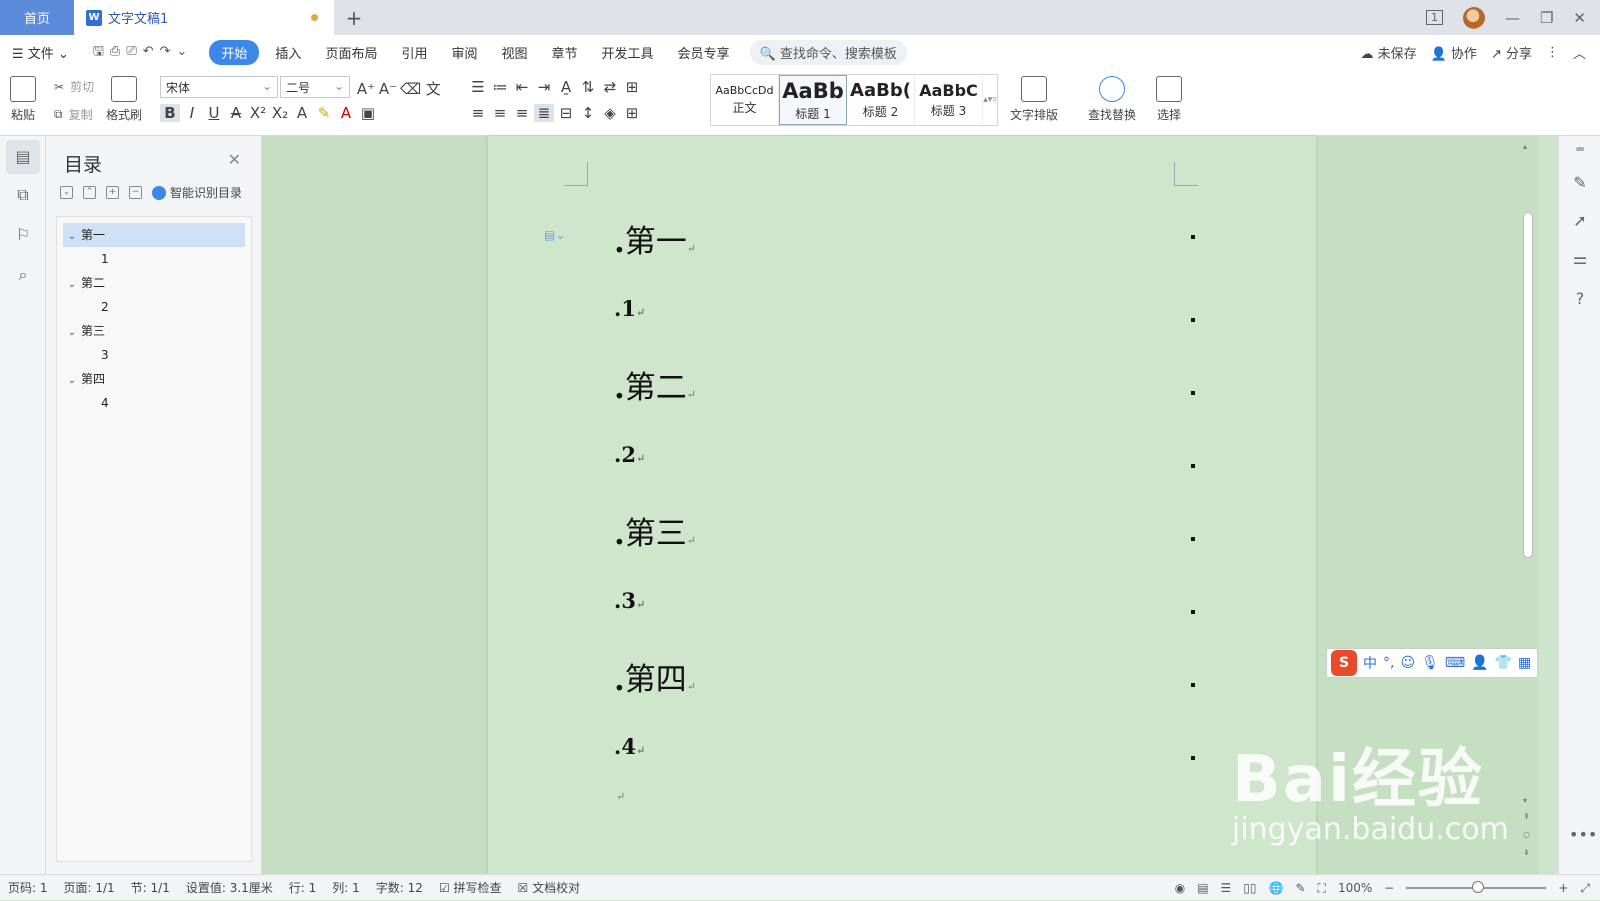 The width and height of the screenshot is (1600, 901). What do you see at coordinates (1389, 888) in the screenshot?
I see `zoom-out-icon: −` at bounding box center [1389, 888].